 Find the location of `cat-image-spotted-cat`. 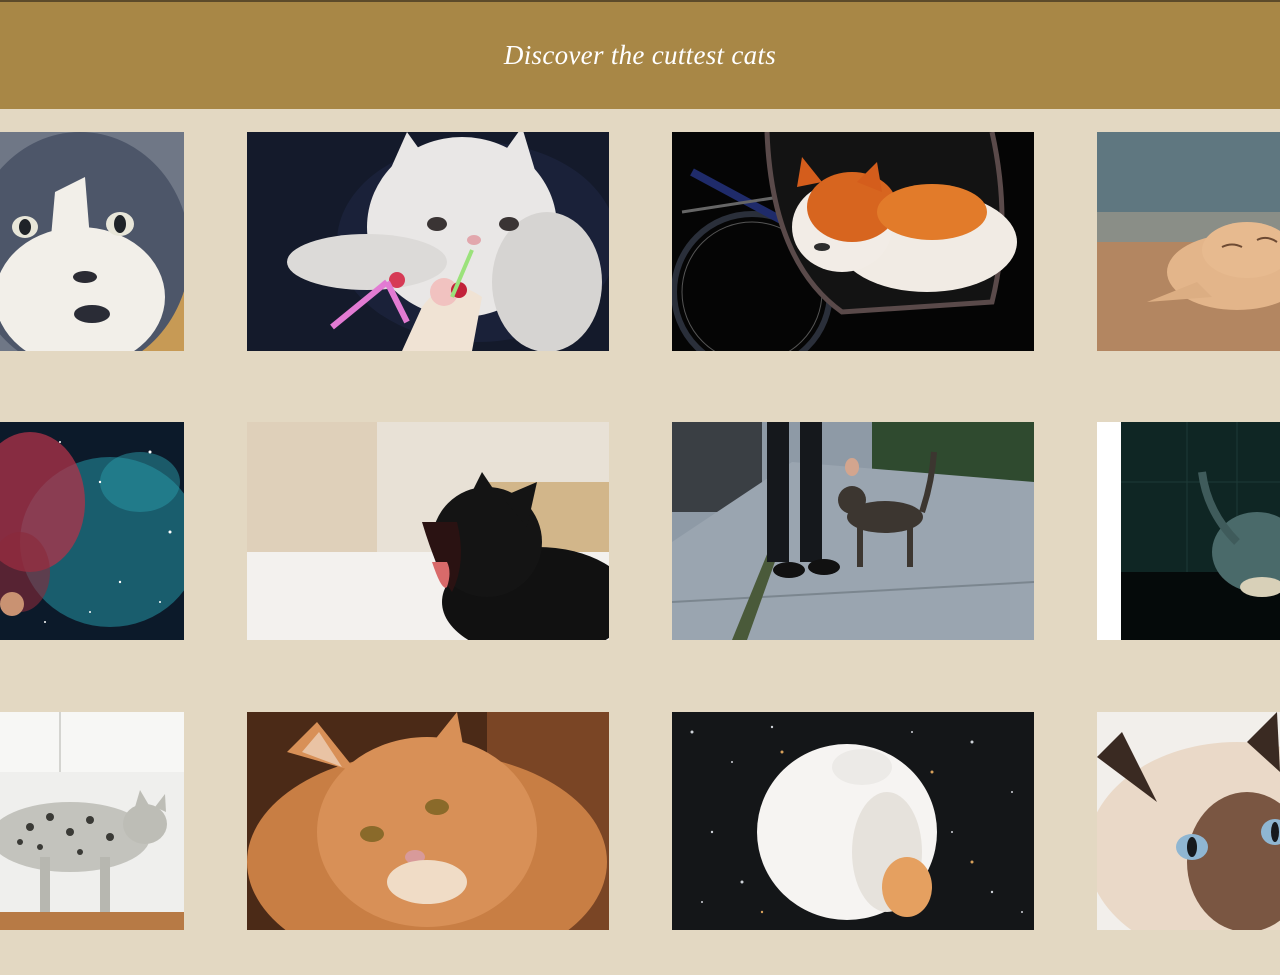

cat-image-spotted-cat is located at coordinates (92, 821).